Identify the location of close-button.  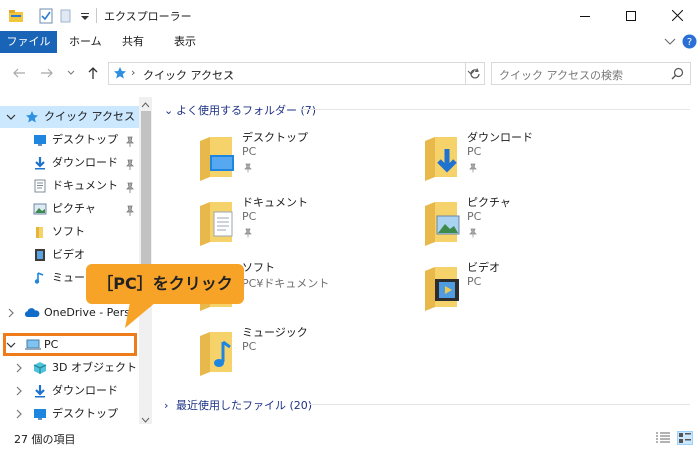
(677, 15).